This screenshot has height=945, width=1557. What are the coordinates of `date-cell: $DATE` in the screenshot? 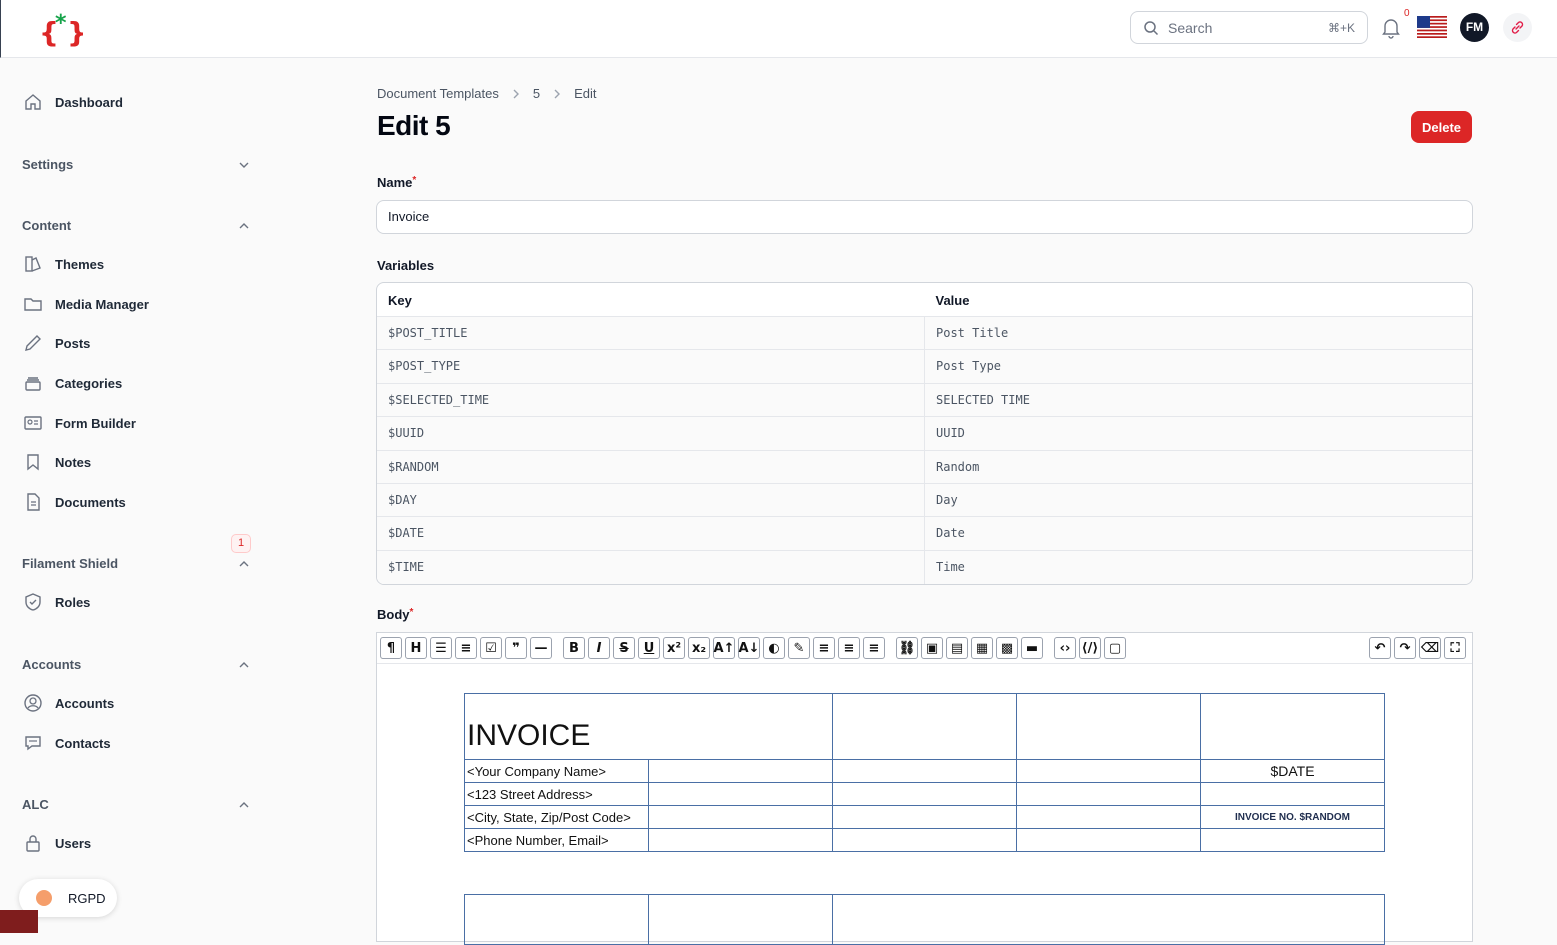 It's located at (1292, 771).